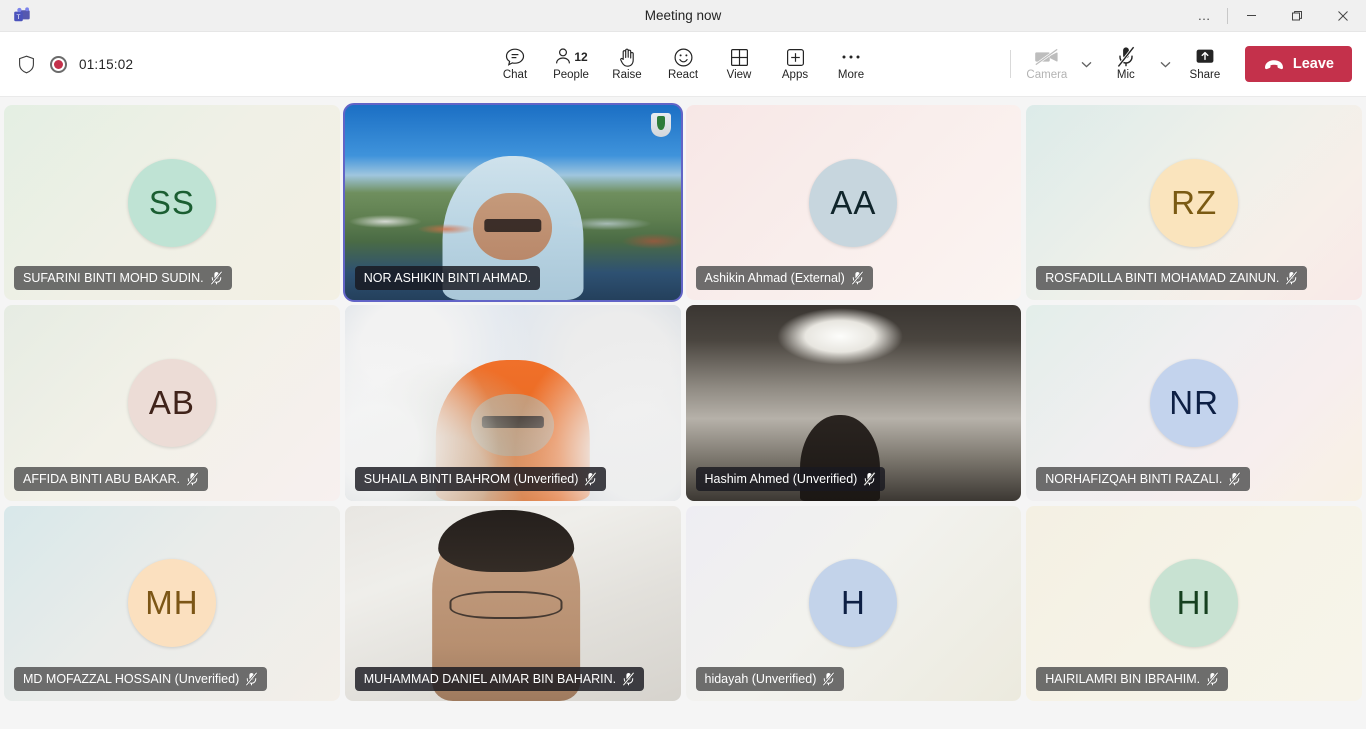 The height and width of the screenshot is (729, 1366). What do you see at coordinates (1343, 16) in the screenshot?
I see `close-button` at bounding box center [1343, 16].